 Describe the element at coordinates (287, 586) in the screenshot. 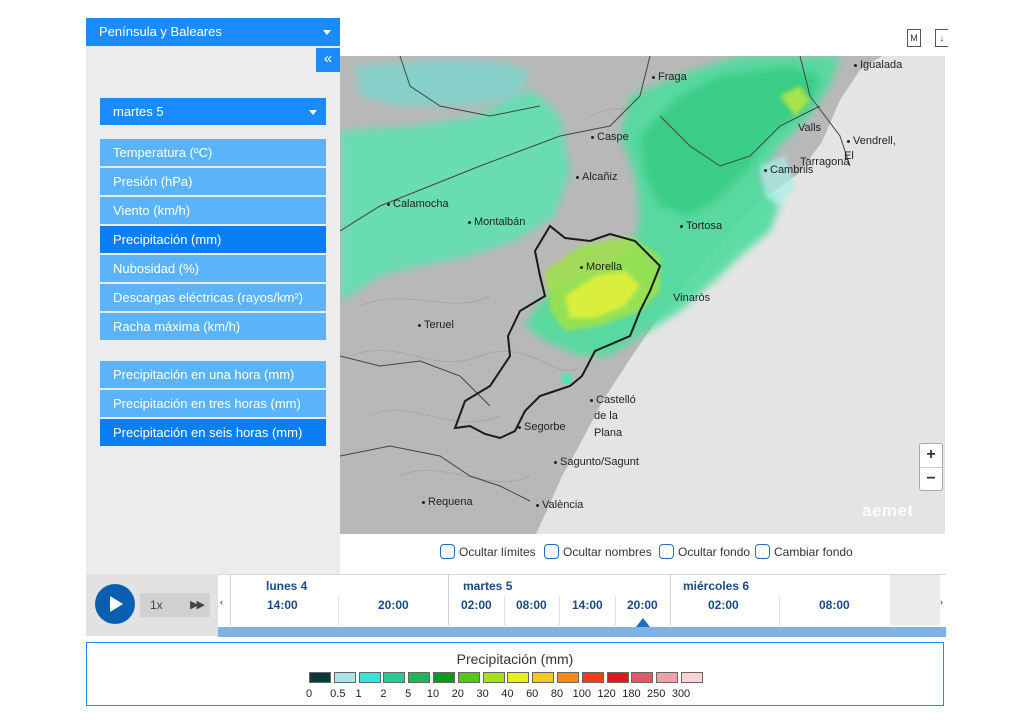

I see `day-label-lunes: lunes 4` at that location.